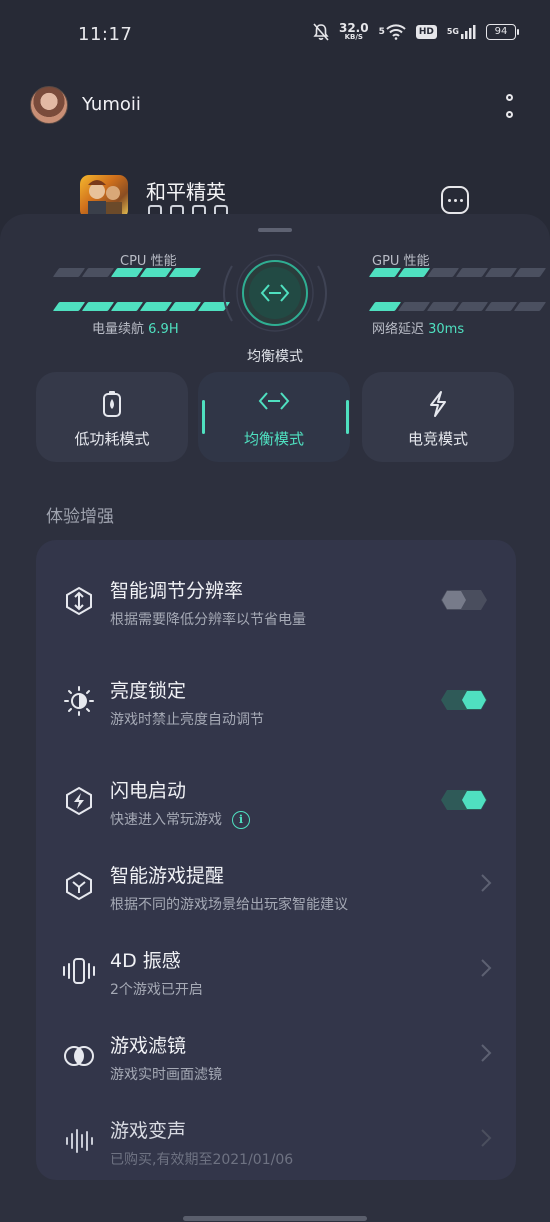 This screenshot has width=550, height=1222. What do you see at coordinates (321, 31) in the screenshot?
I see `mute-bell-icon` at bounding box center [321, 31].